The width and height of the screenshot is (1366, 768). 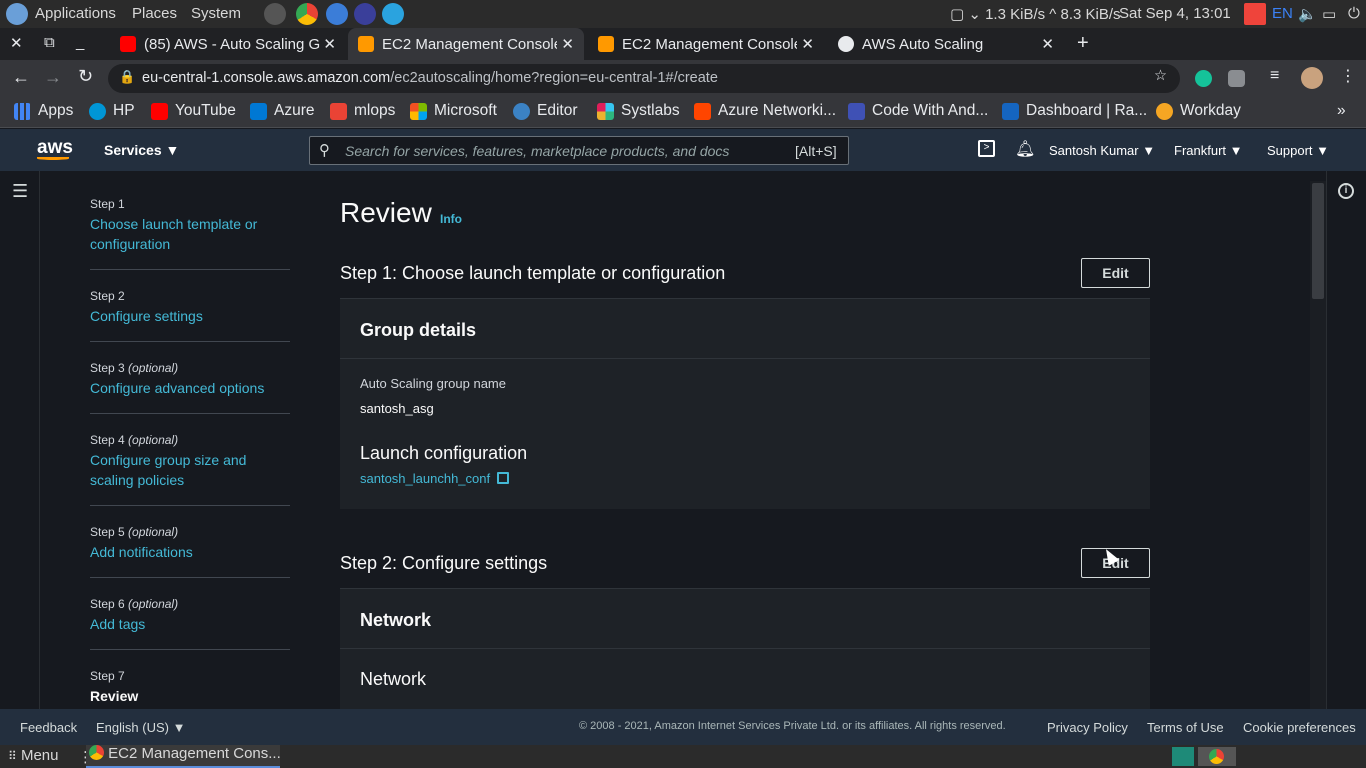 I want to click on chrome-icon, so click(x=1216, y=756).